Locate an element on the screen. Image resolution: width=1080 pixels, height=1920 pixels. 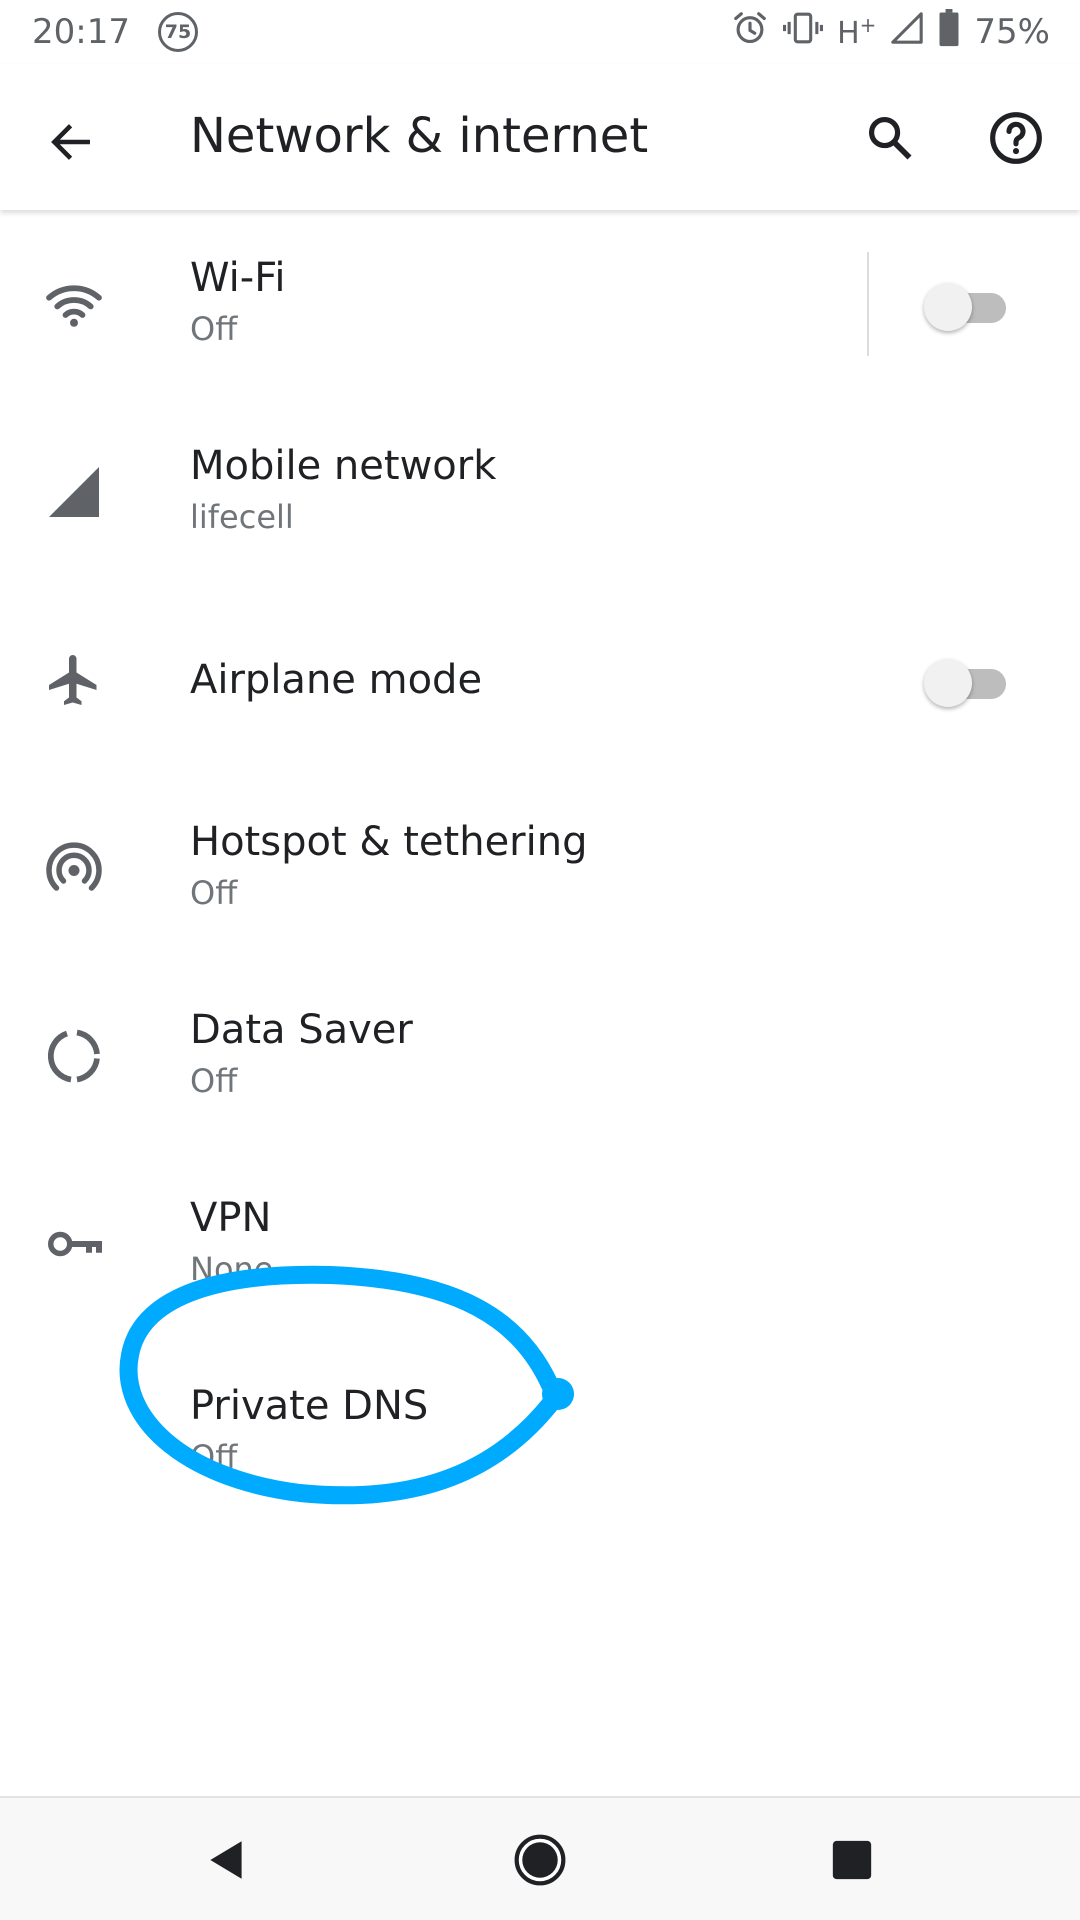
back-triangle-icon is located at coordinates (226, 1860).